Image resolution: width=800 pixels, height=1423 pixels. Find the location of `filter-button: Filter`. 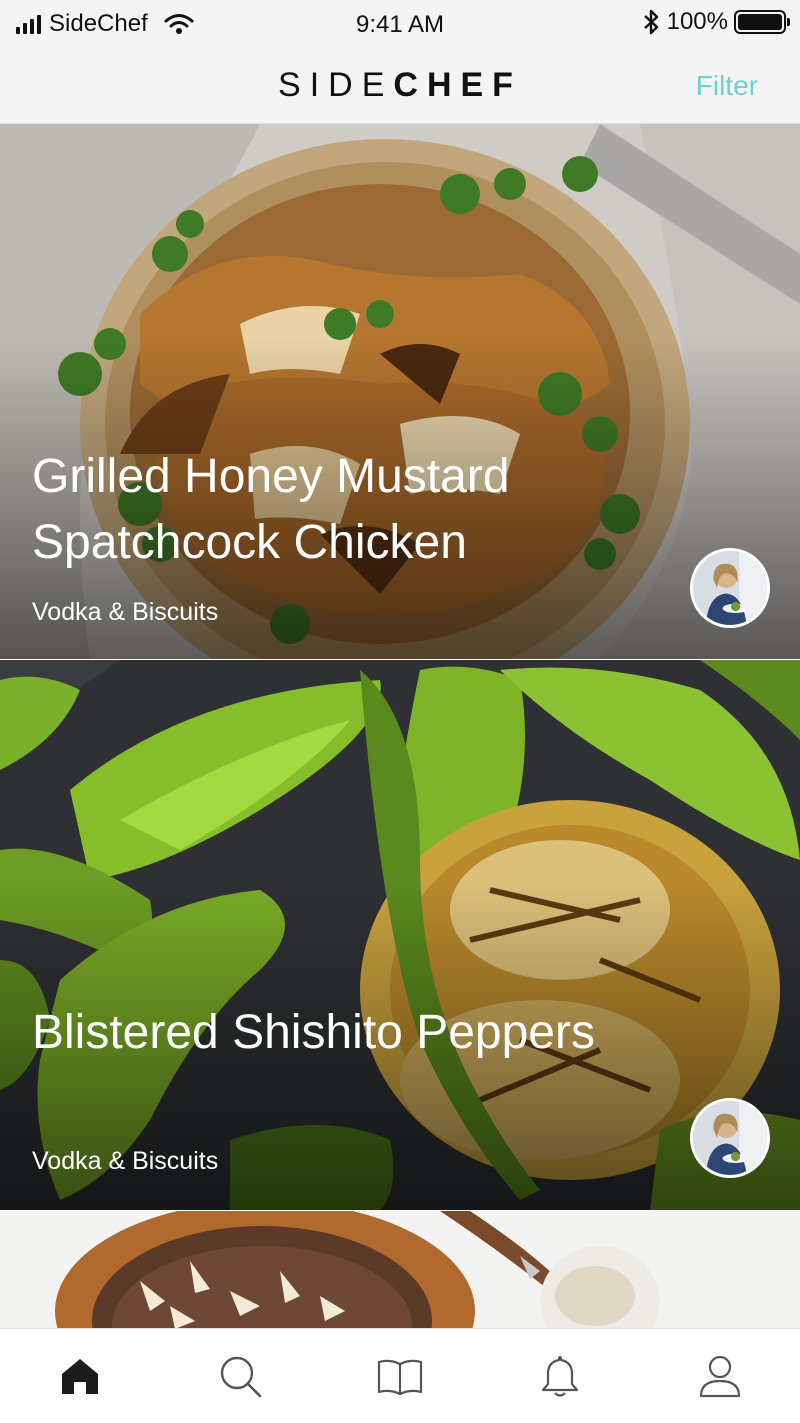

filter-button: Filter is located at coordinates (727, 86).